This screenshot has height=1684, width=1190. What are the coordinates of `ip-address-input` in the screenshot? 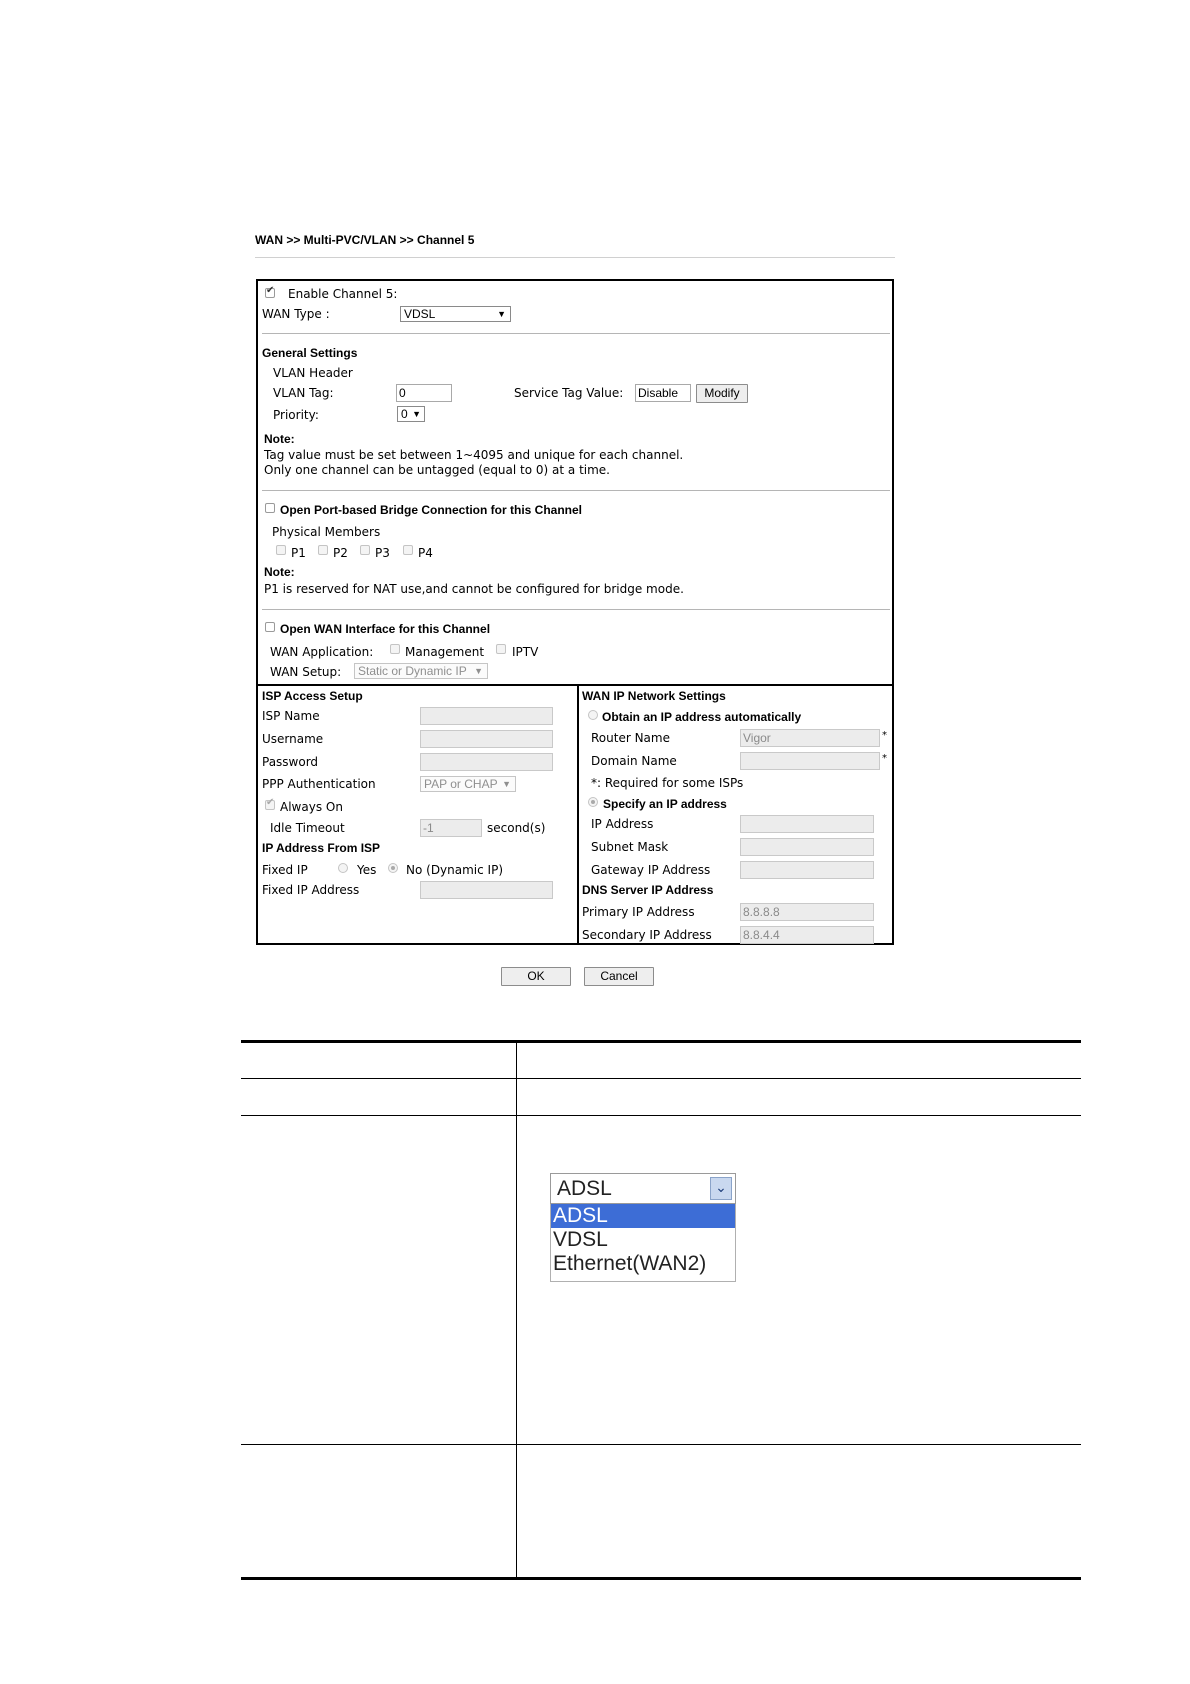 It's located at (807, 824).